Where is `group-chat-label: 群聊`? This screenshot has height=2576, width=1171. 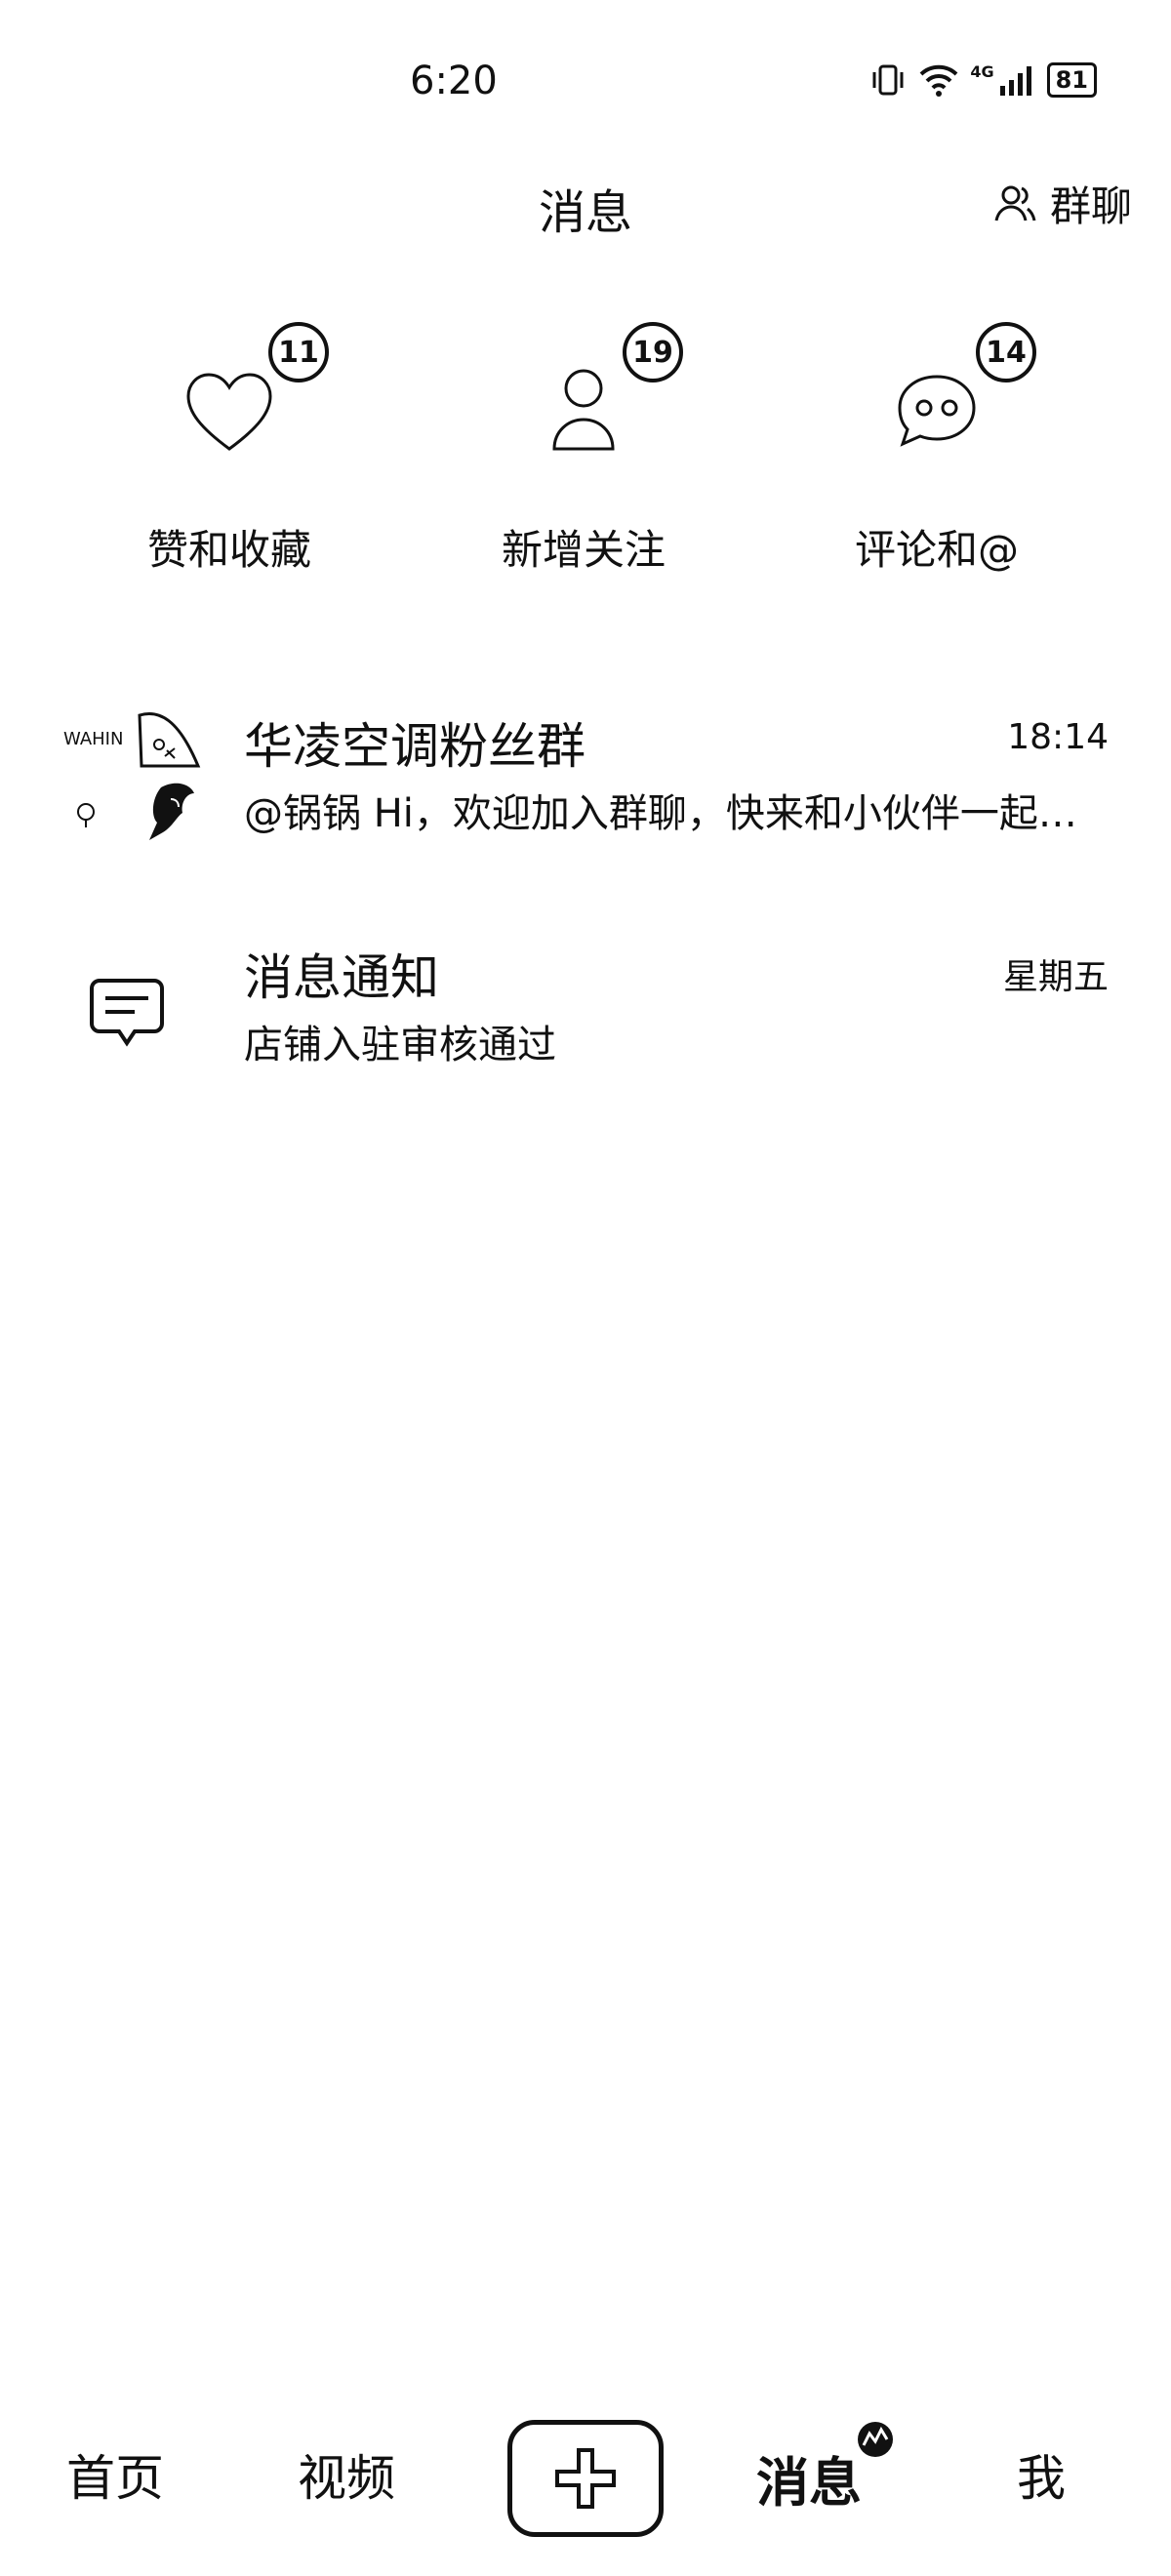 group-chat-label: 群聊 is located at coordinates (1090, 206).